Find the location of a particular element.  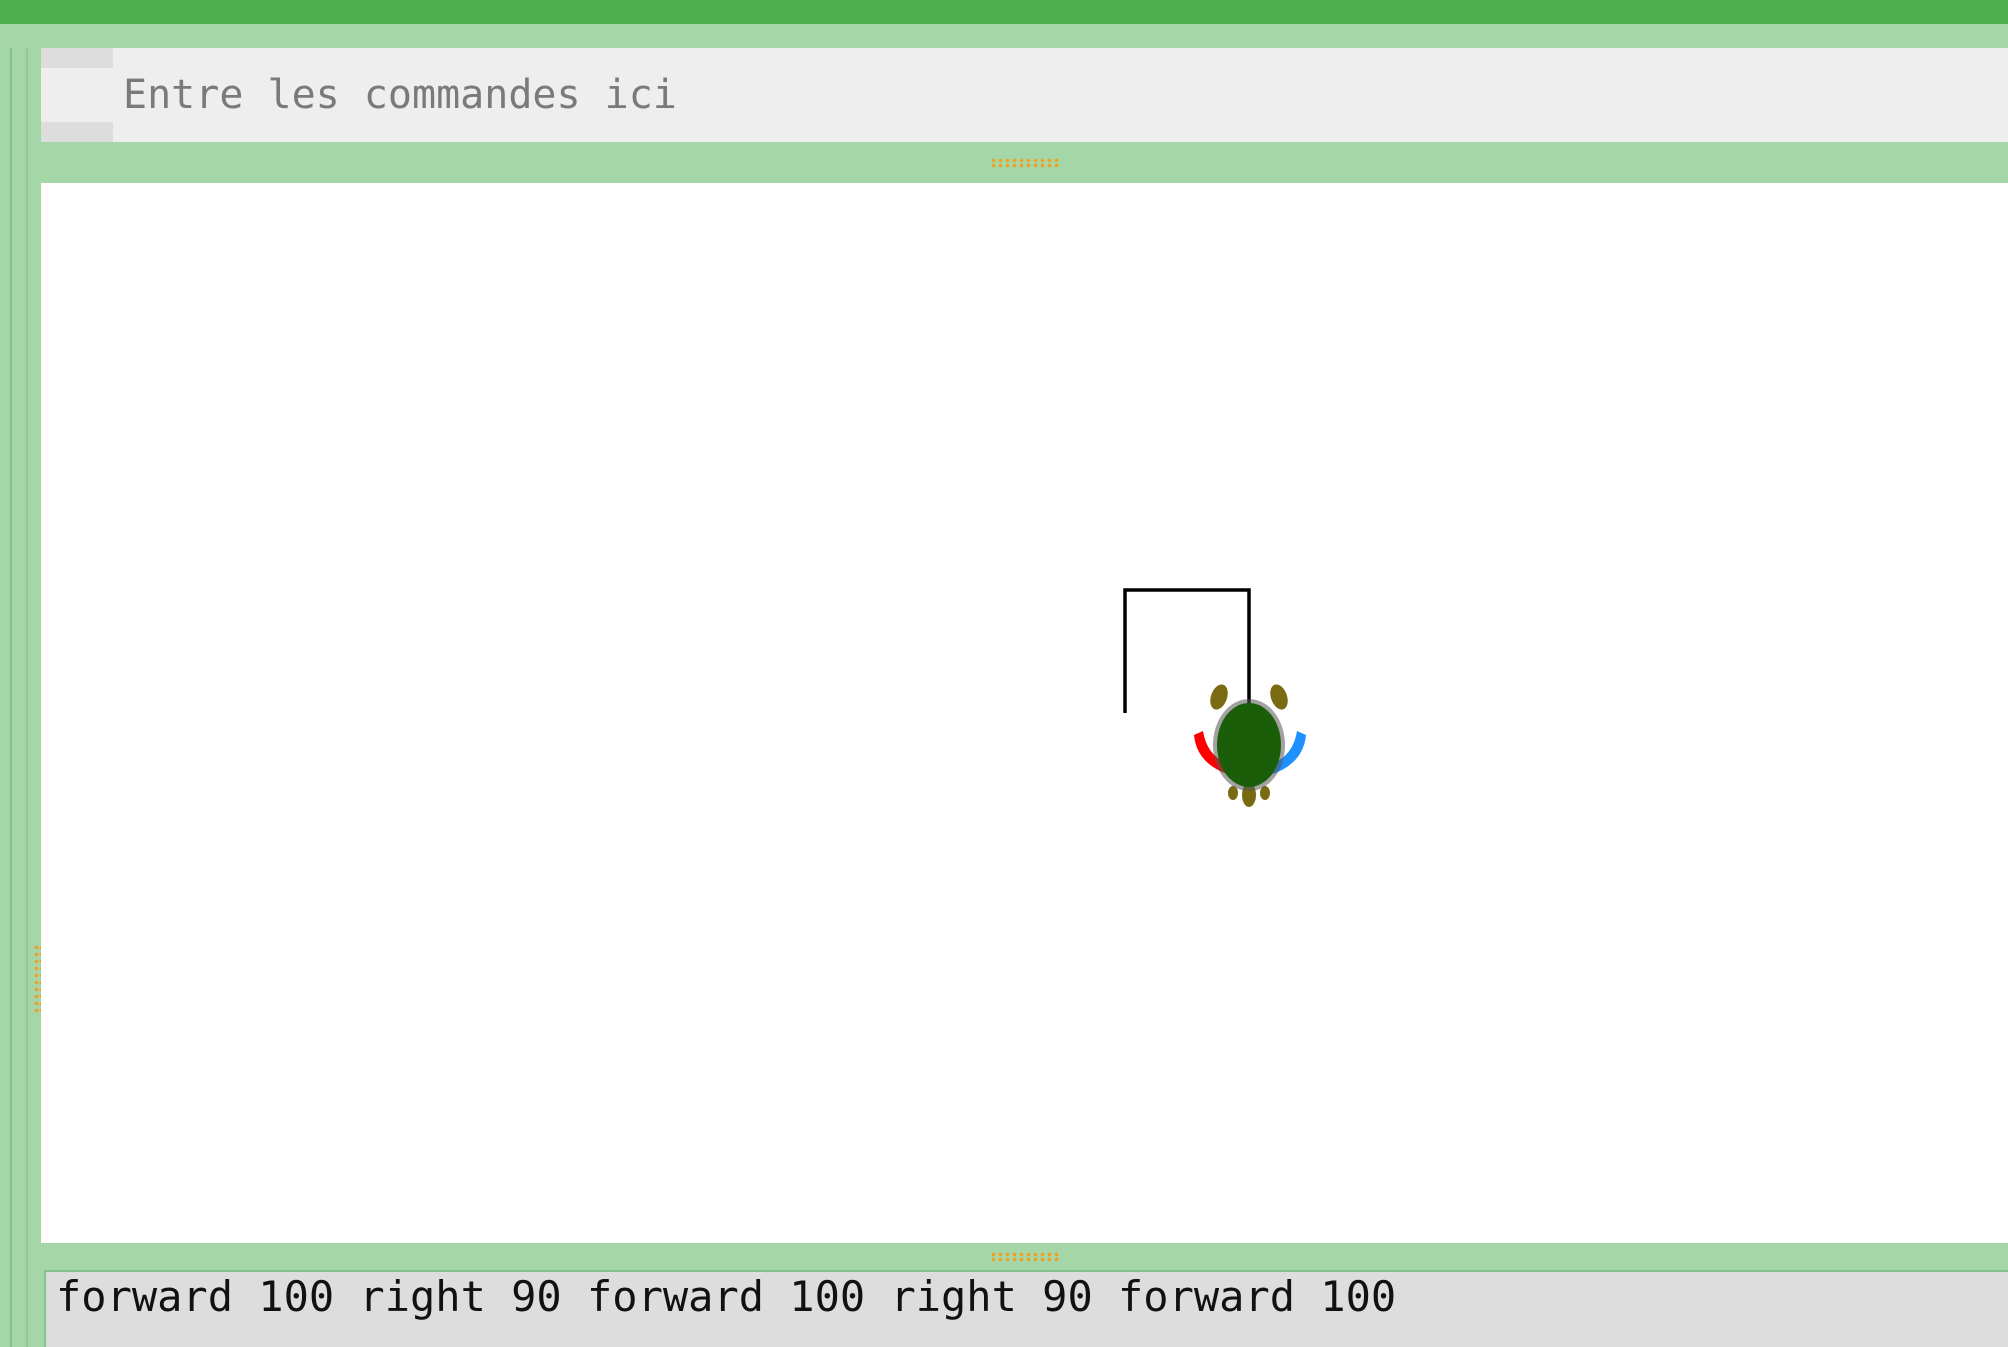

gutter-bottom-marker is located at coordinates (77, 132).